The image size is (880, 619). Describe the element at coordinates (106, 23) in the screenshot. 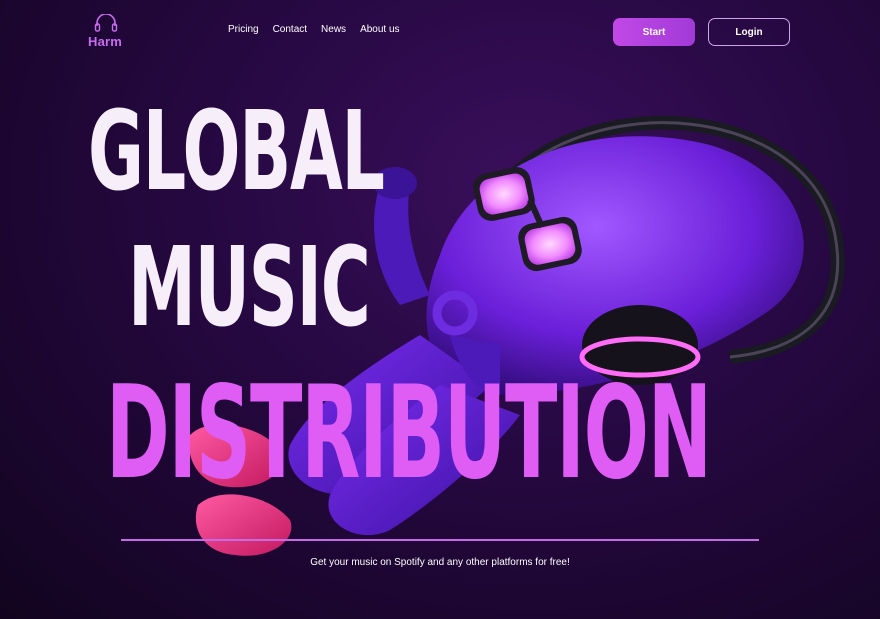

I see `headphones-icon` at that location.